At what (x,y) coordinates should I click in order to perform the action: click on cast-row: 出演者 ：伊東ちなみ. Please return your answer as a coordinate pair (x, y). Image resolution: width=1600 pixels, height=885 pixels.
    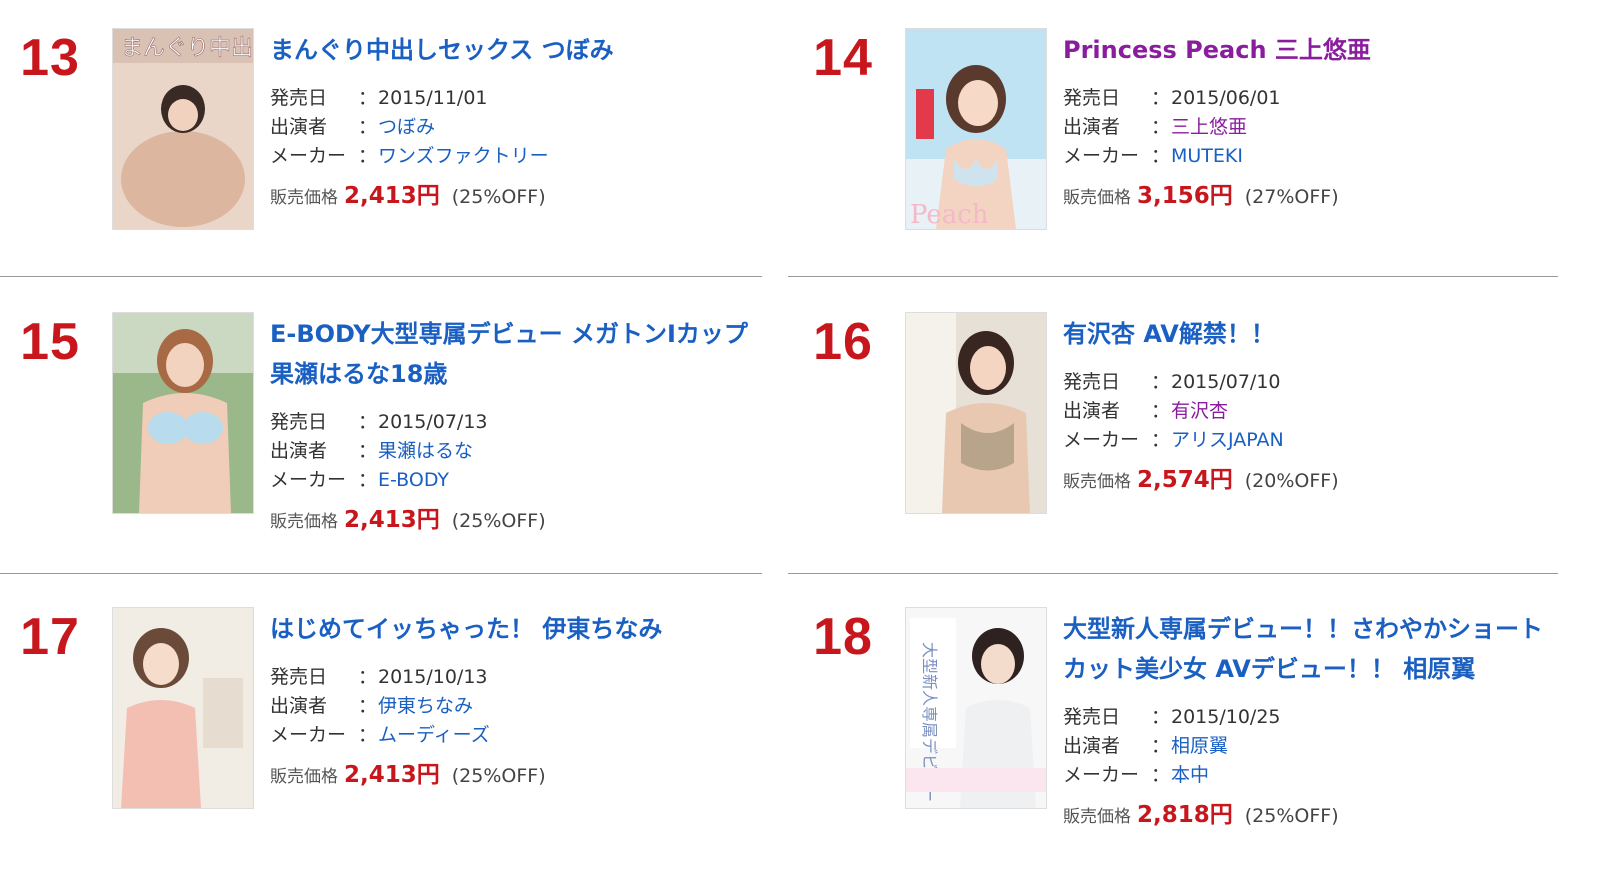
    Looking at the image, I should click on (515, 706).